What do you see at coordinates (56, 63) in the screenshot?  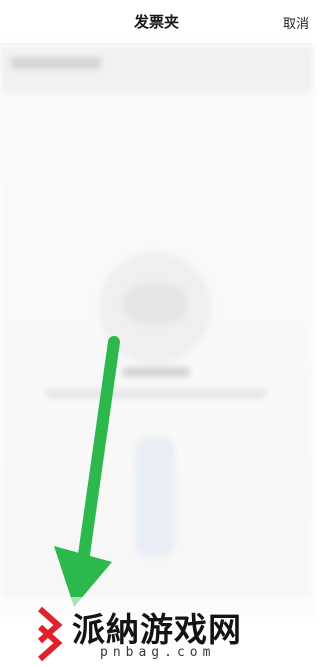 I see `blurred-header-line` at bounding box center [56, 63].